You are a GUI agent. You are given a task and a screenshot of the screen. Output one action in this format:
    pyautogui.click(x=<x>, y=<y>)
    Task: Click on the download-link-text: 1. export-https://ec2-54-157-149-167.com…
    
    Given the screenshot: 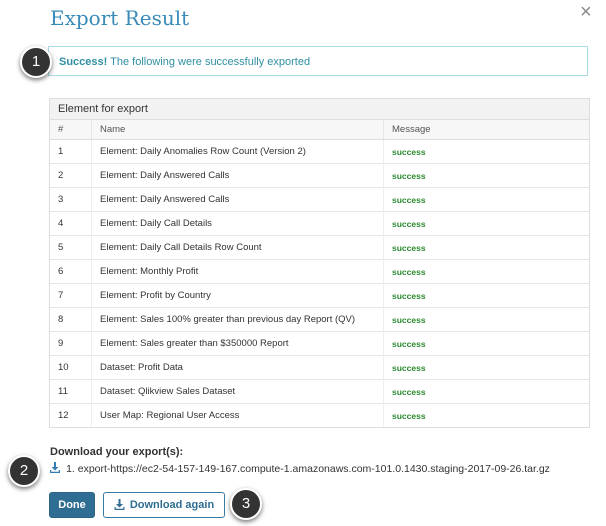 What is the action you would take?
    pyautogui.click(x=308, y=469)
    